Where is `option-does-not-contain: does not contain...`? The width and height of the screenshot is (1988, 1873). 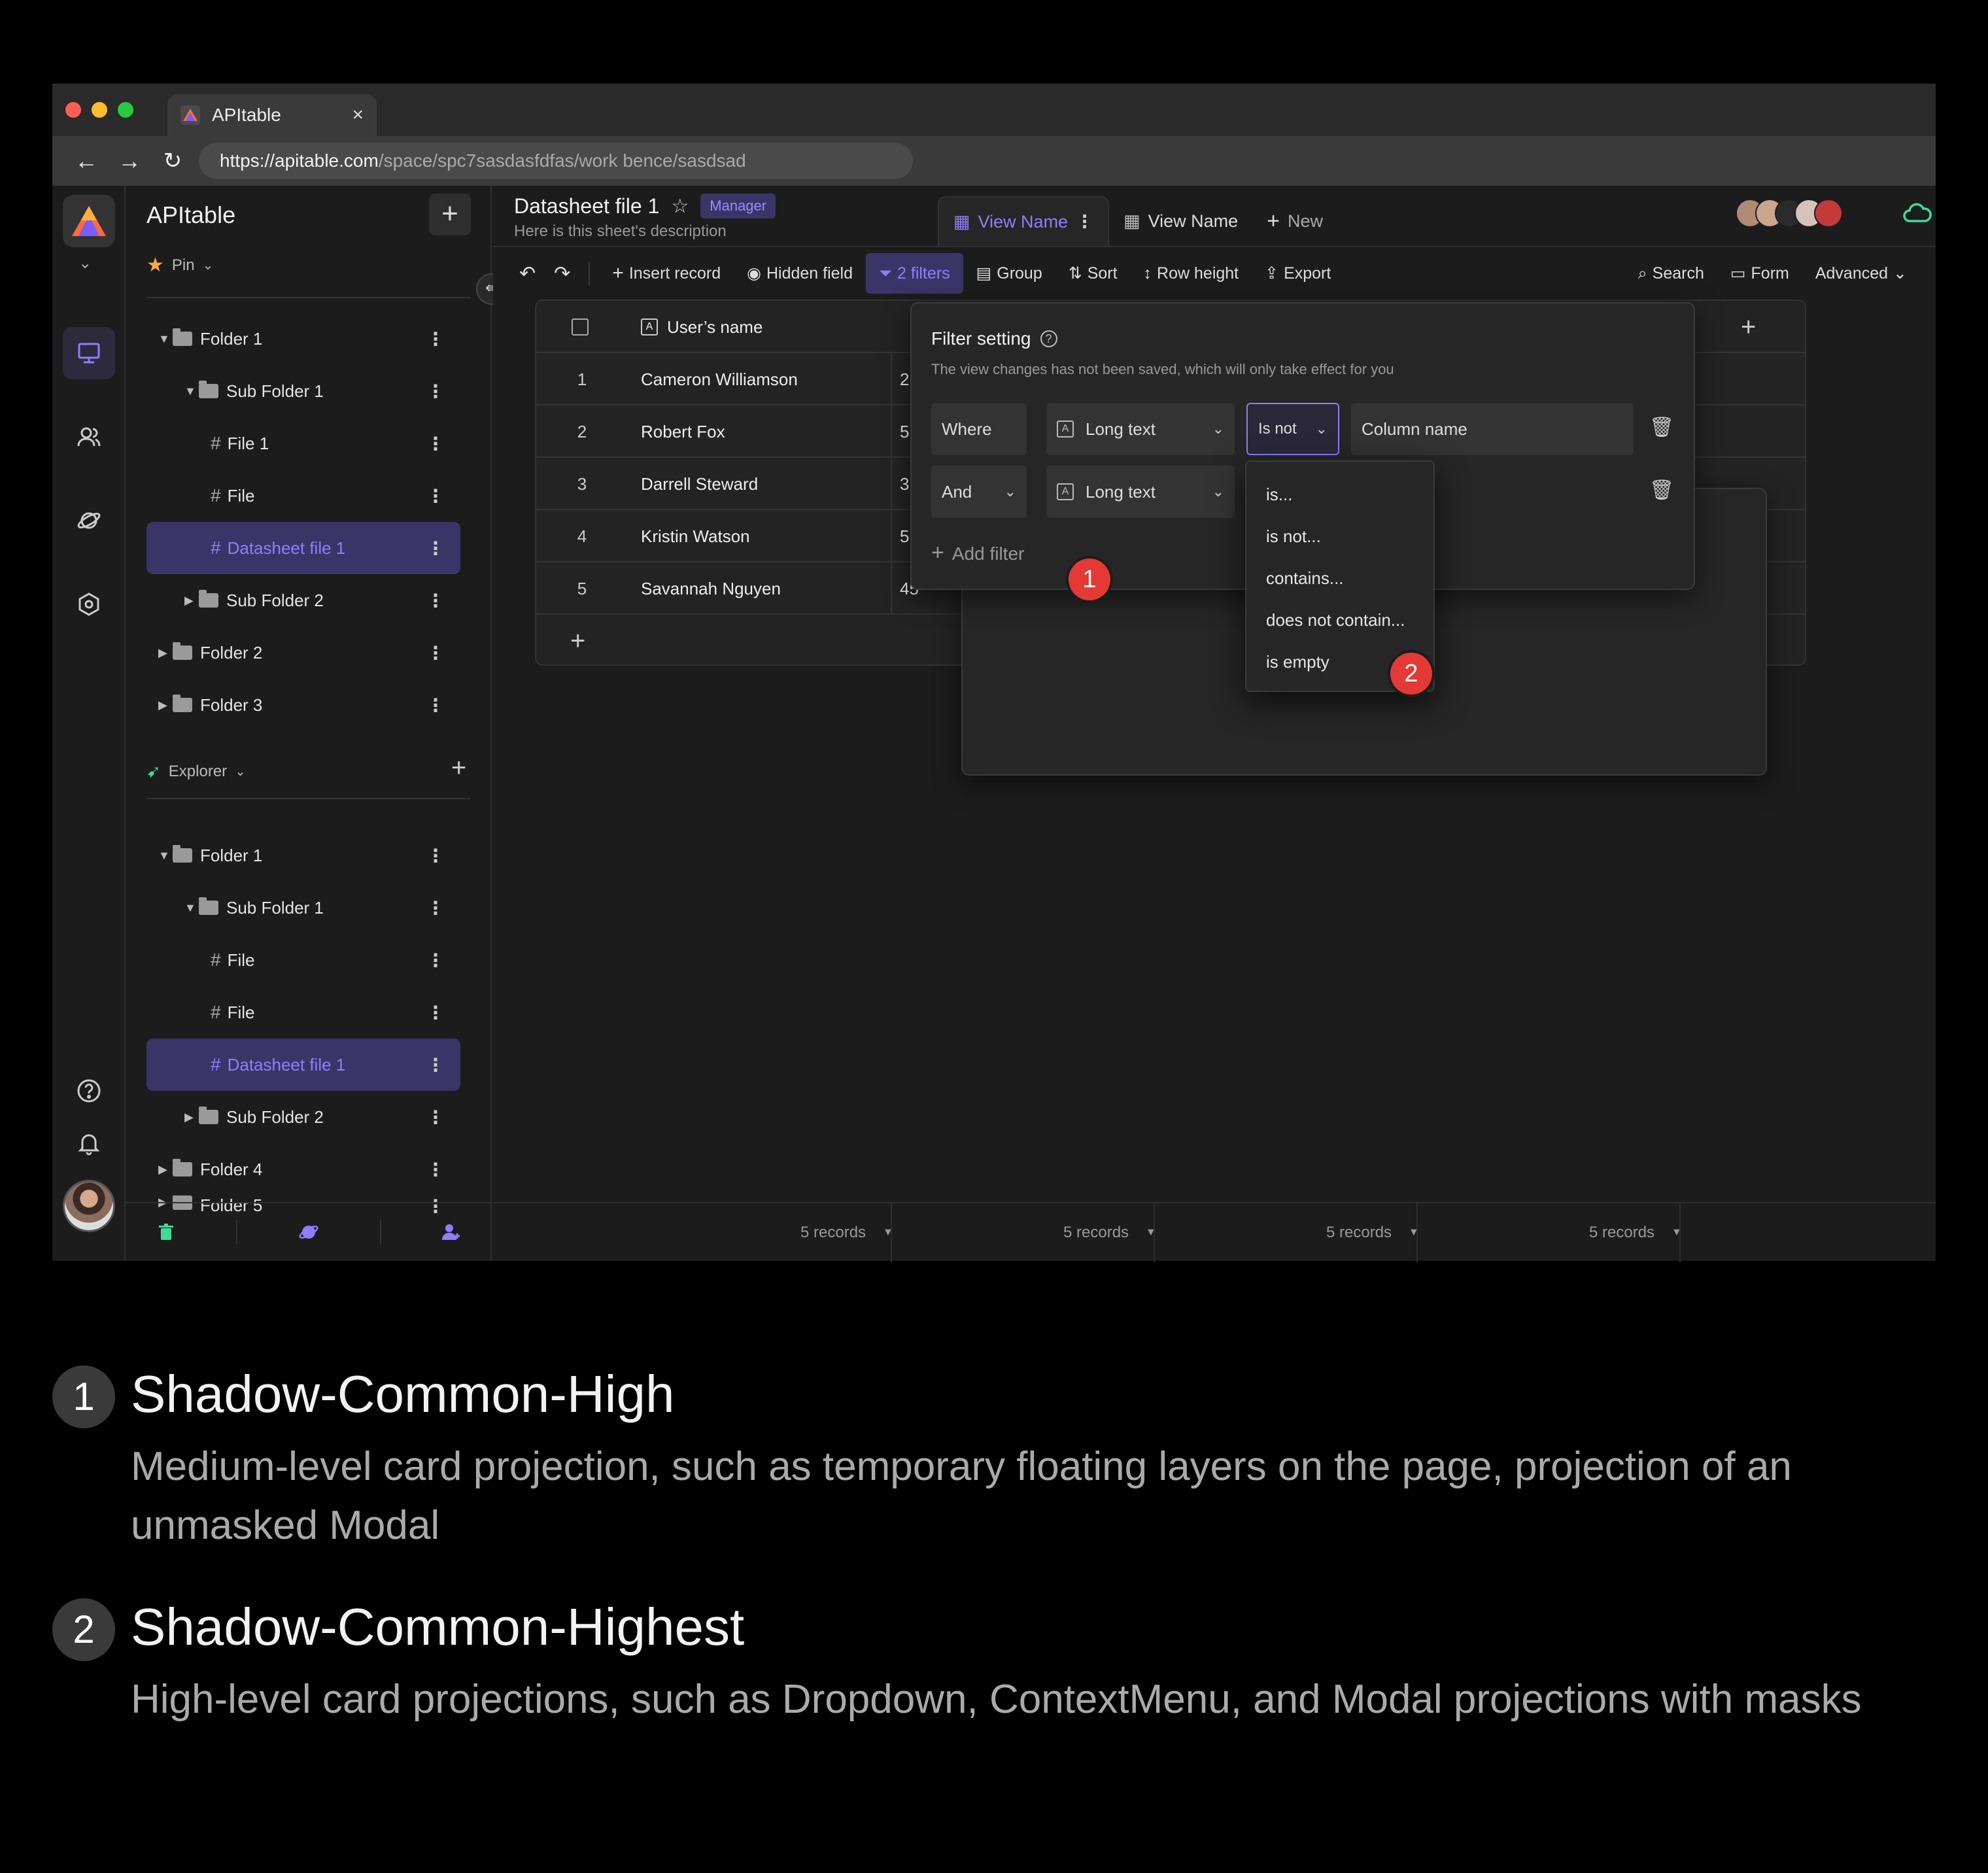 option-does-not-contain: does not contain... is located at coordinates (1340, 620).